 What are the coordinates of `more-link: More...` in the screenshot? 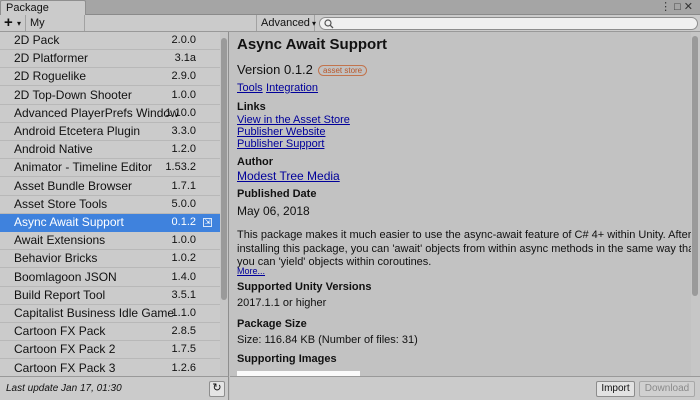 It's located at (251, 271).